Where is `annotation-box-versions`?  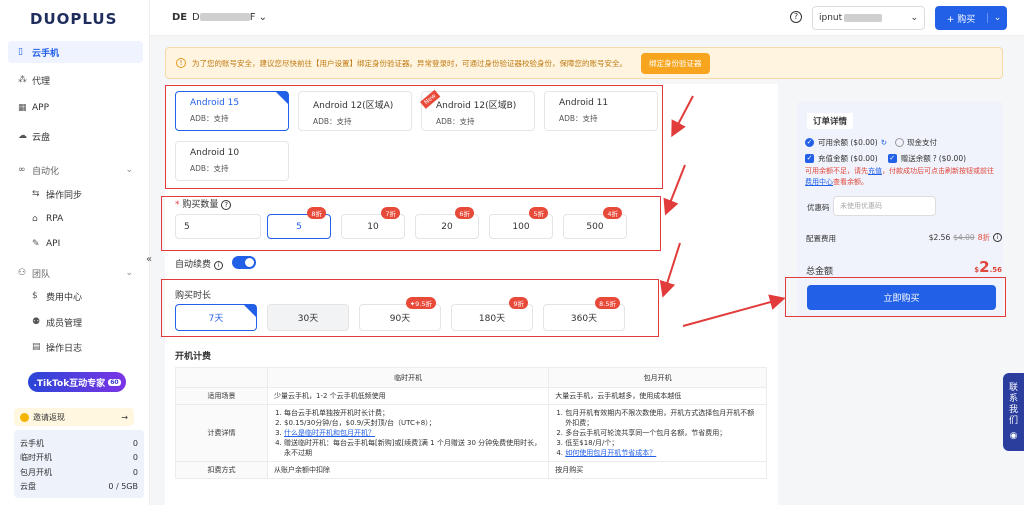
annotation-box-versions is located at coordinates (414, 137).